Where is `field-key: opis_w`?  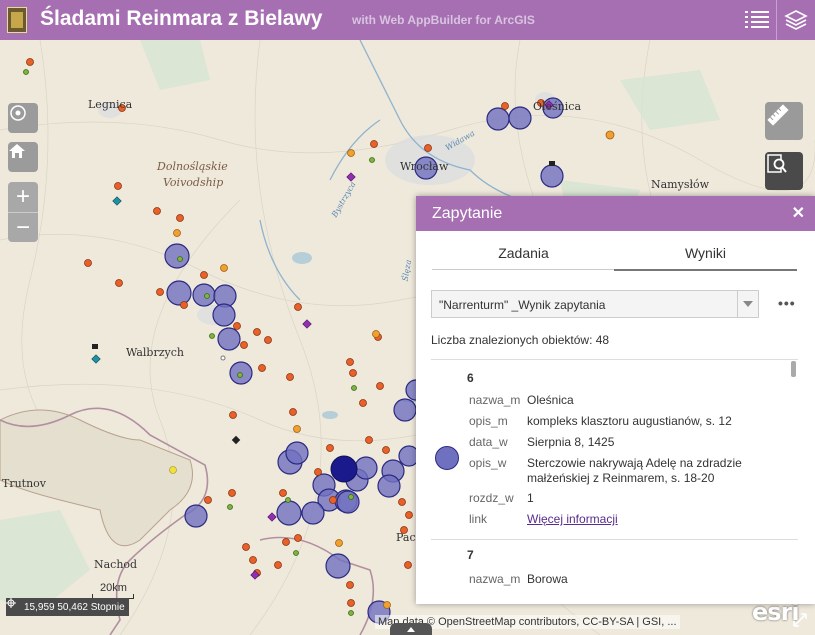
field-key: opis_w is located at coordinates (488, 463).